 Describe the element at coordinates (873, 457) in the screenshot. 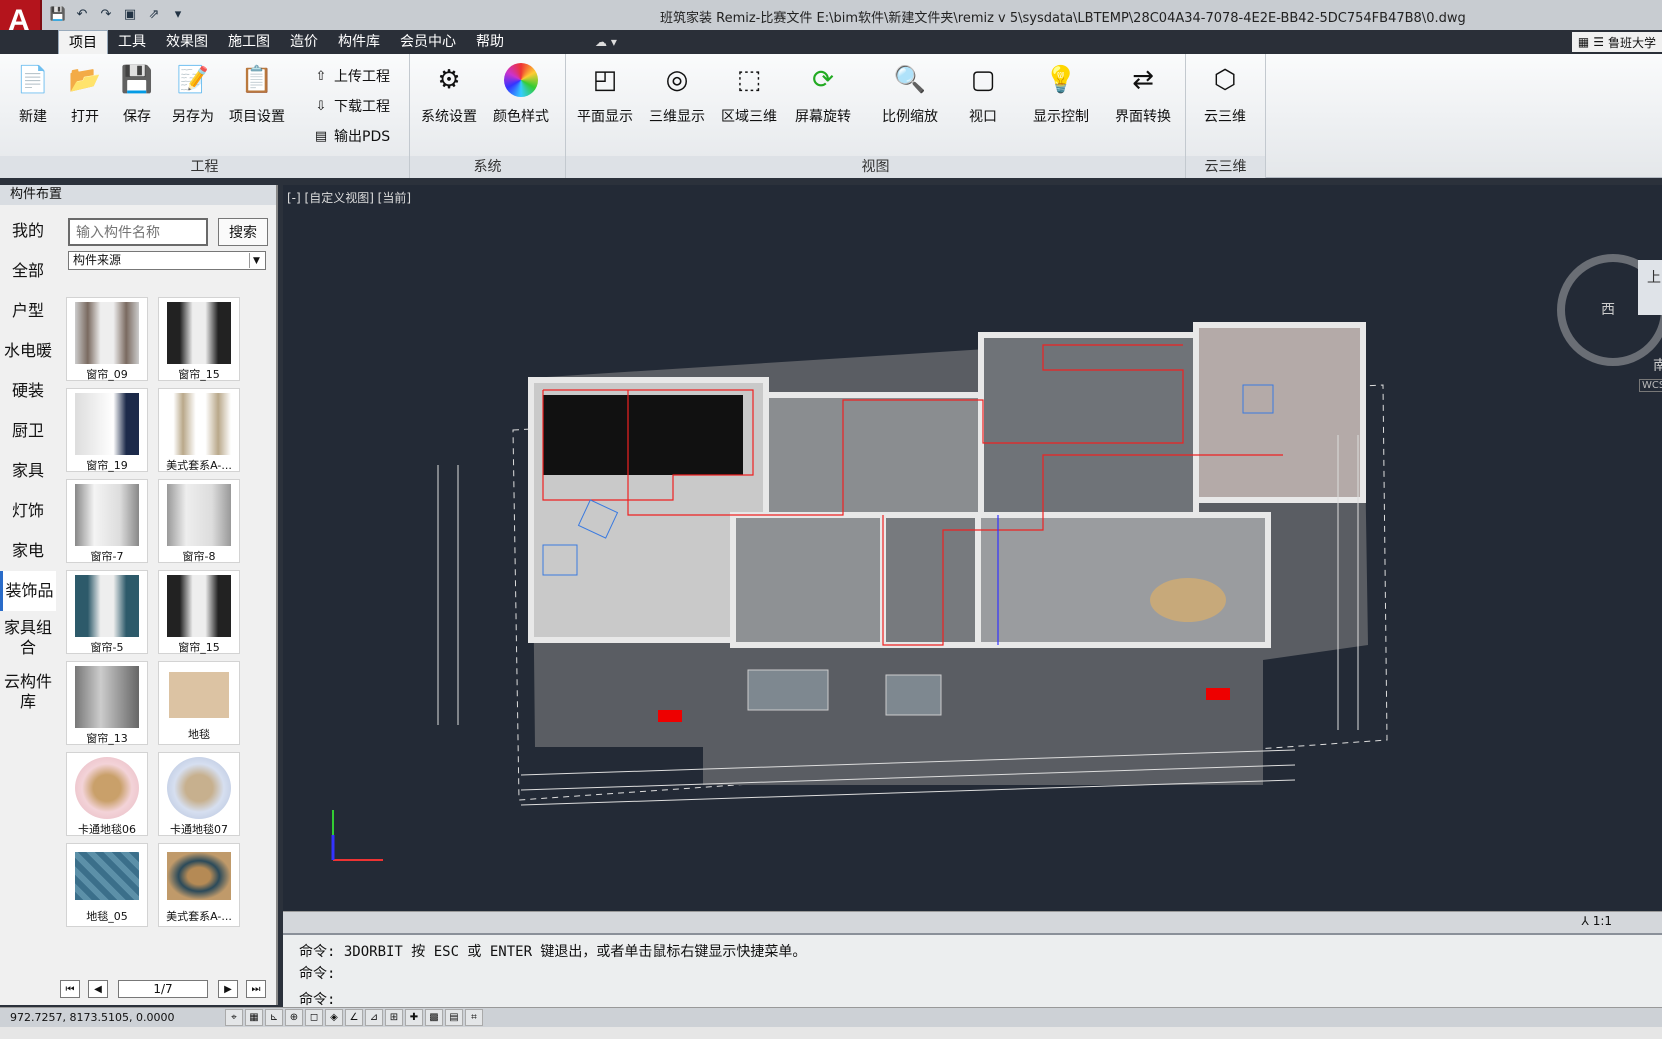

I see `room-center` at that location.